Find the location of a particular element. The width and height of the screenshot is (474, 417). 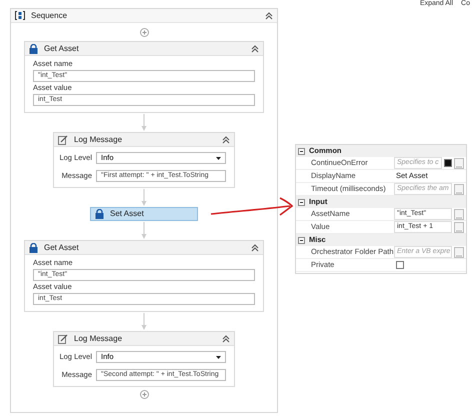

activity-title: Set Asset is located at coordinates (127, 214).